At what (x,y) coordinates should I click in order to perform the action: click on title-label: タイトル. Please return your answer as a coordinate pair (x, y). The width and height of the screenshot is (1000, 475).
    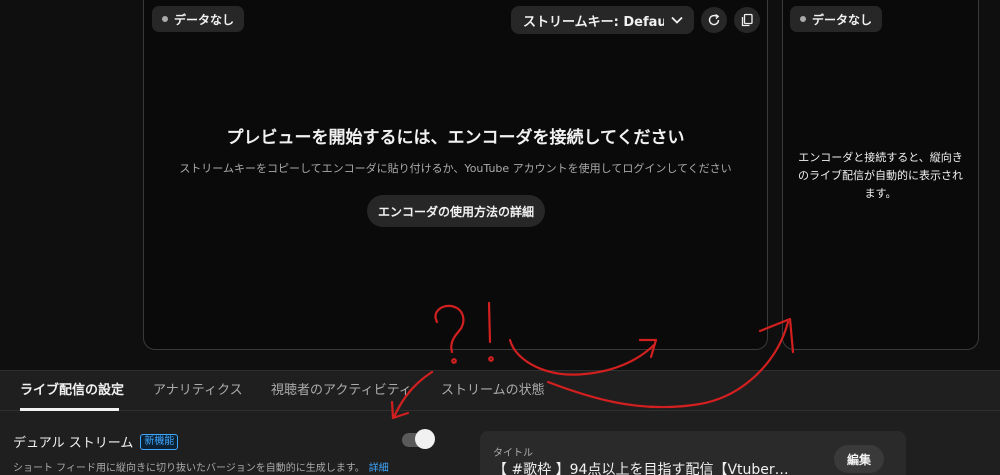
    Looking at the image, I should click on (513, 453).